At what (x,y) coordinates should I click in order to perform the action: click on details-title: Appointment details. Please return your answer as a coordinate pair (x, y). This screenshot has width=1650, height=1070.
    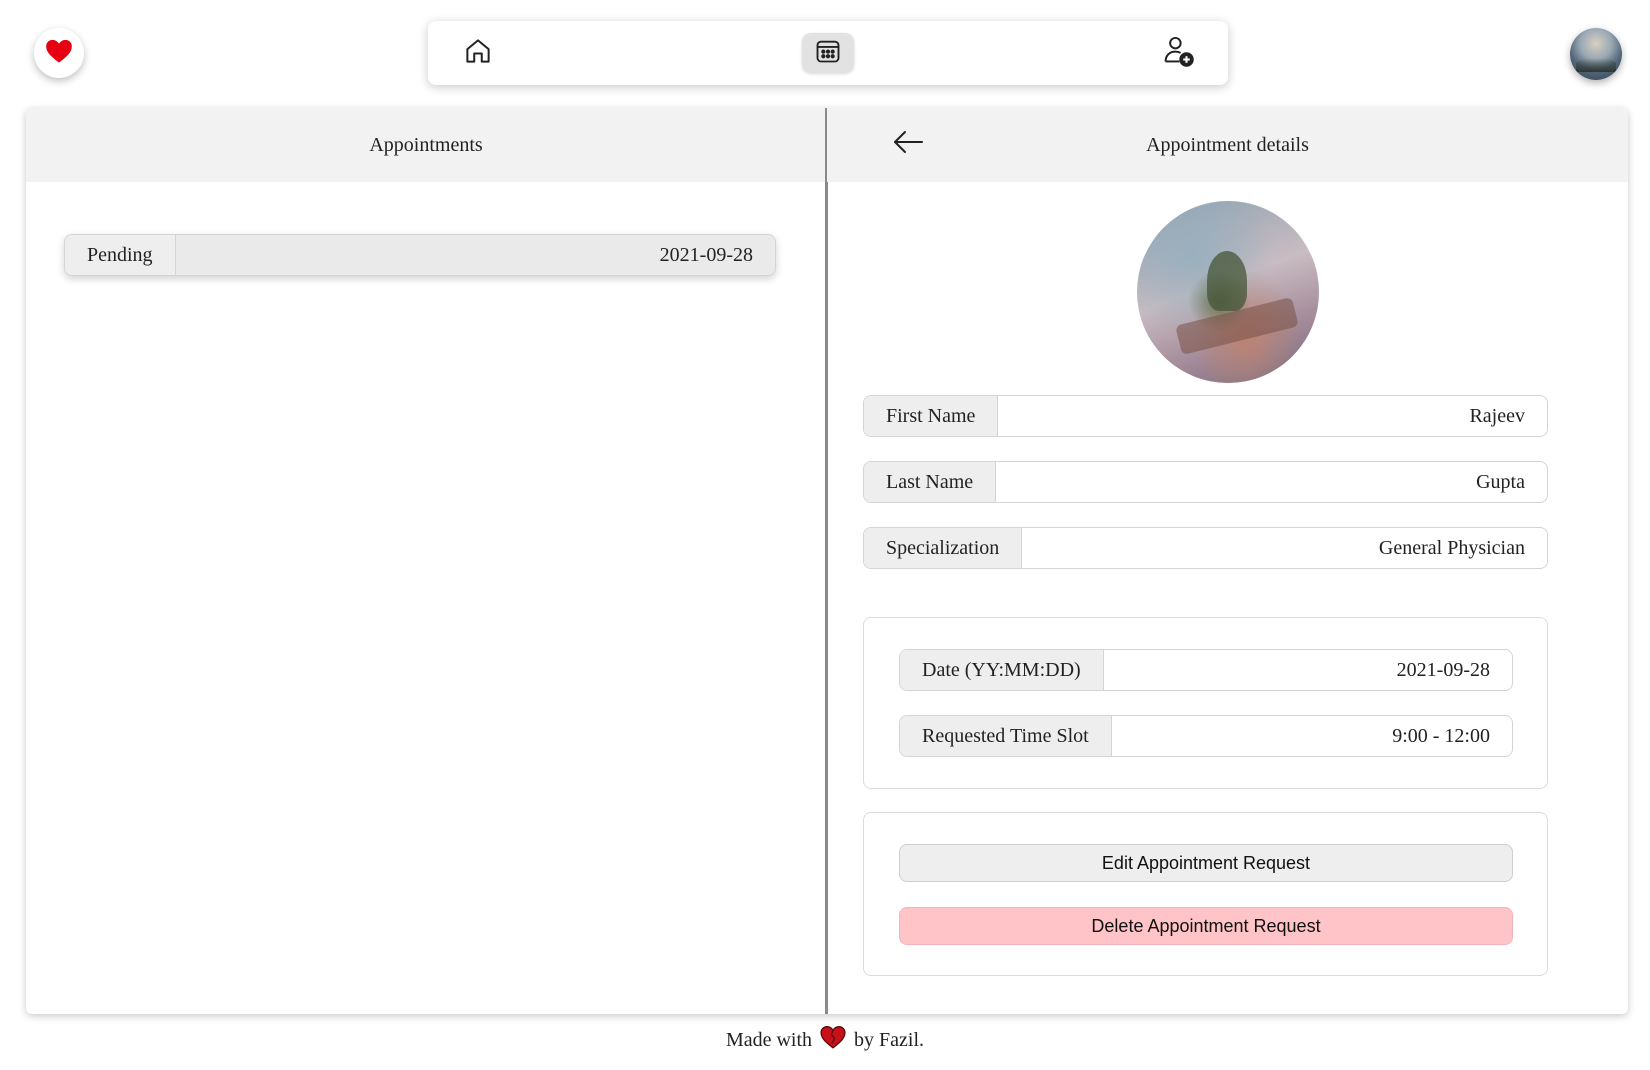
    Looking at the image, I should click on (1227, 144).